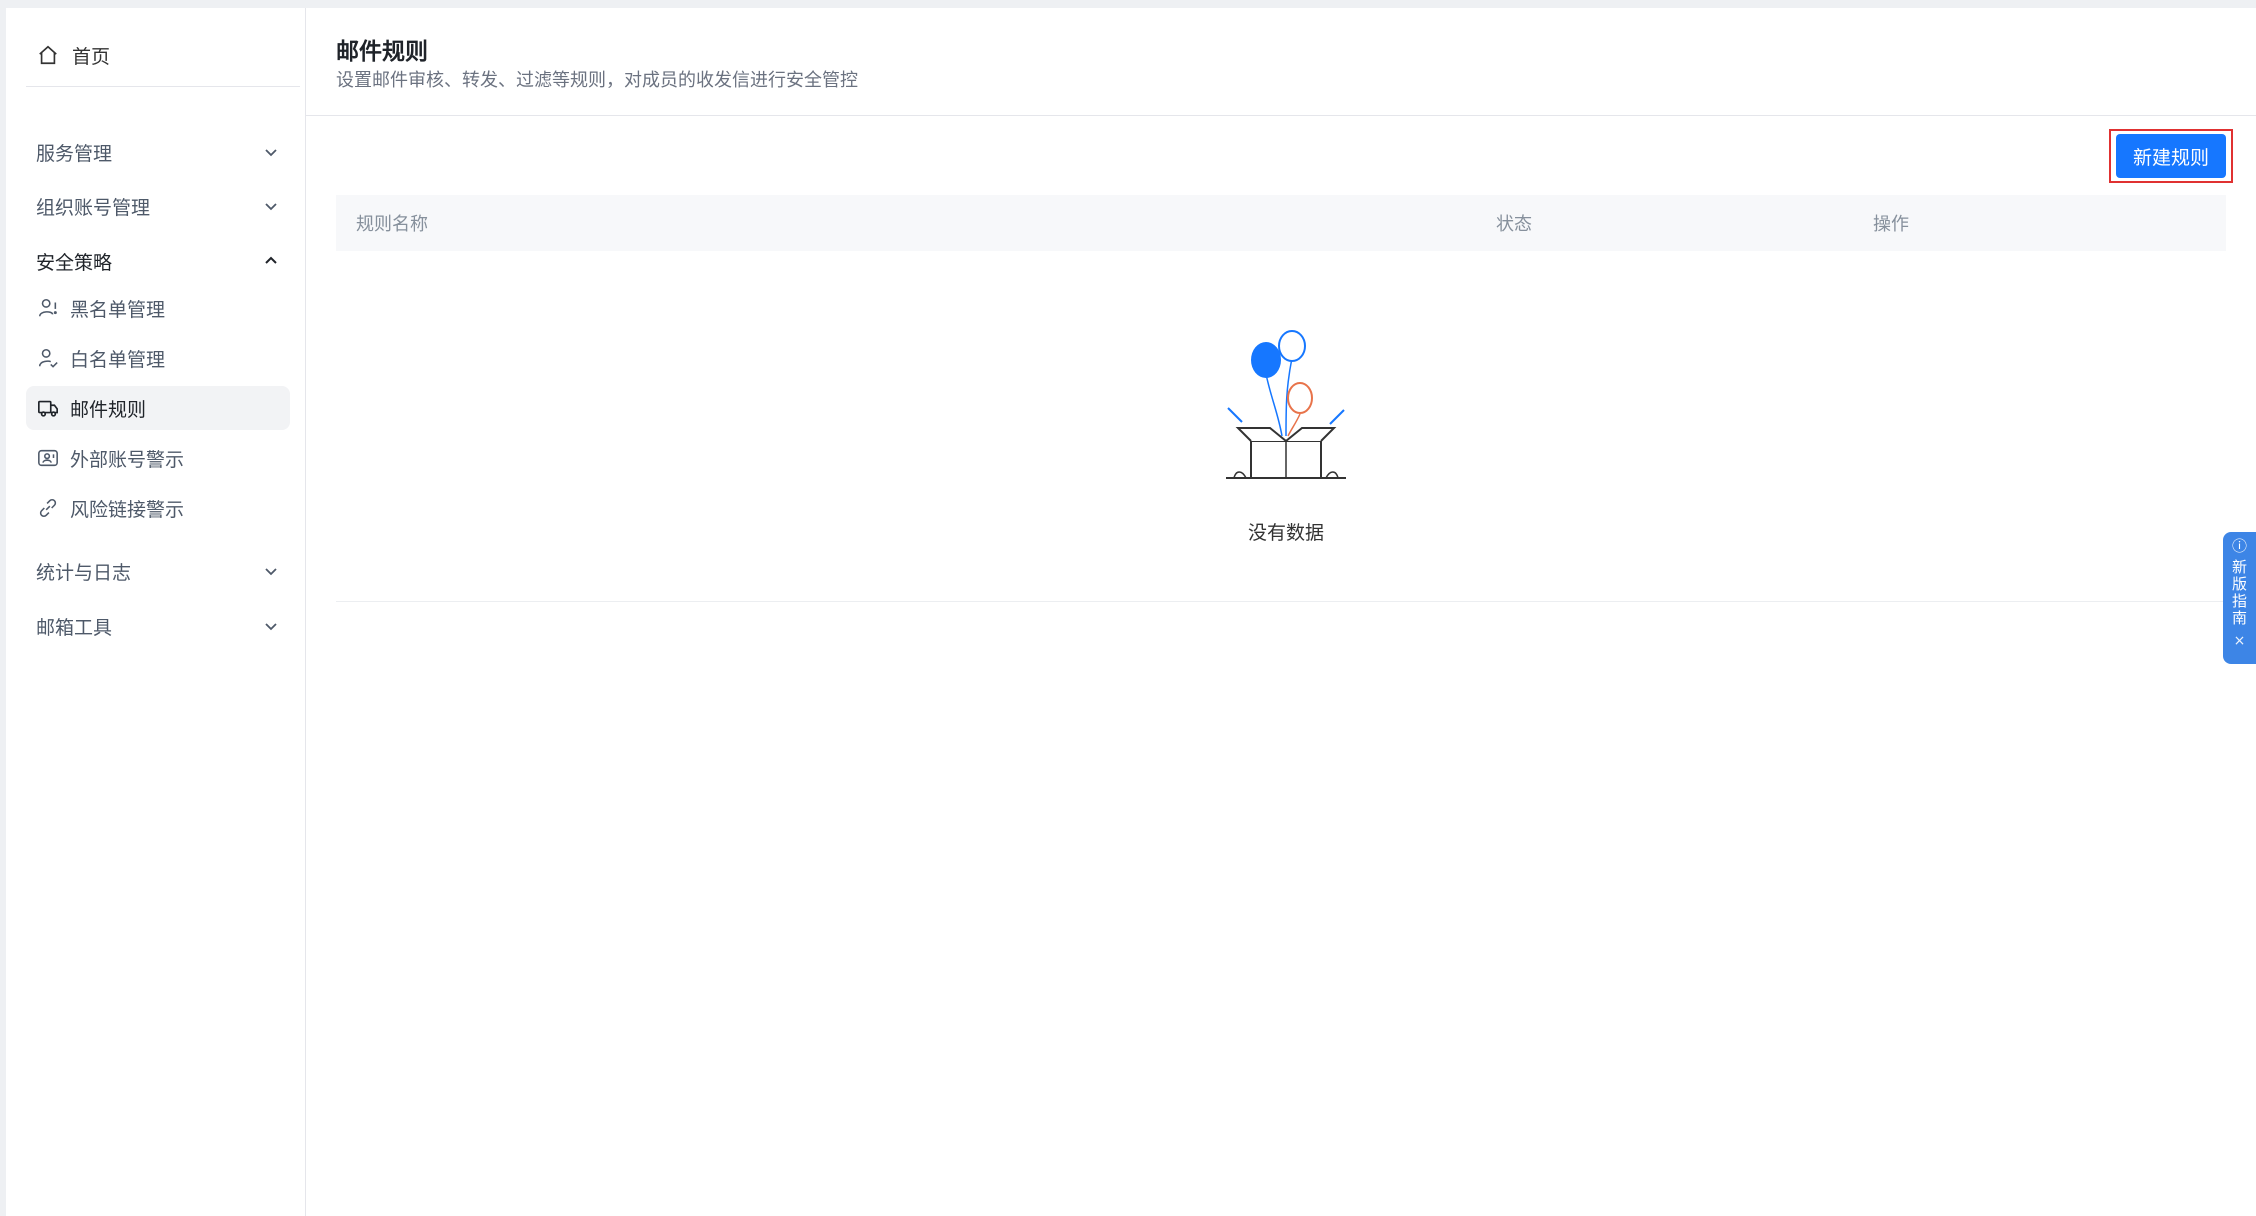  I want to click on external-account-icon, so click(48, 458).